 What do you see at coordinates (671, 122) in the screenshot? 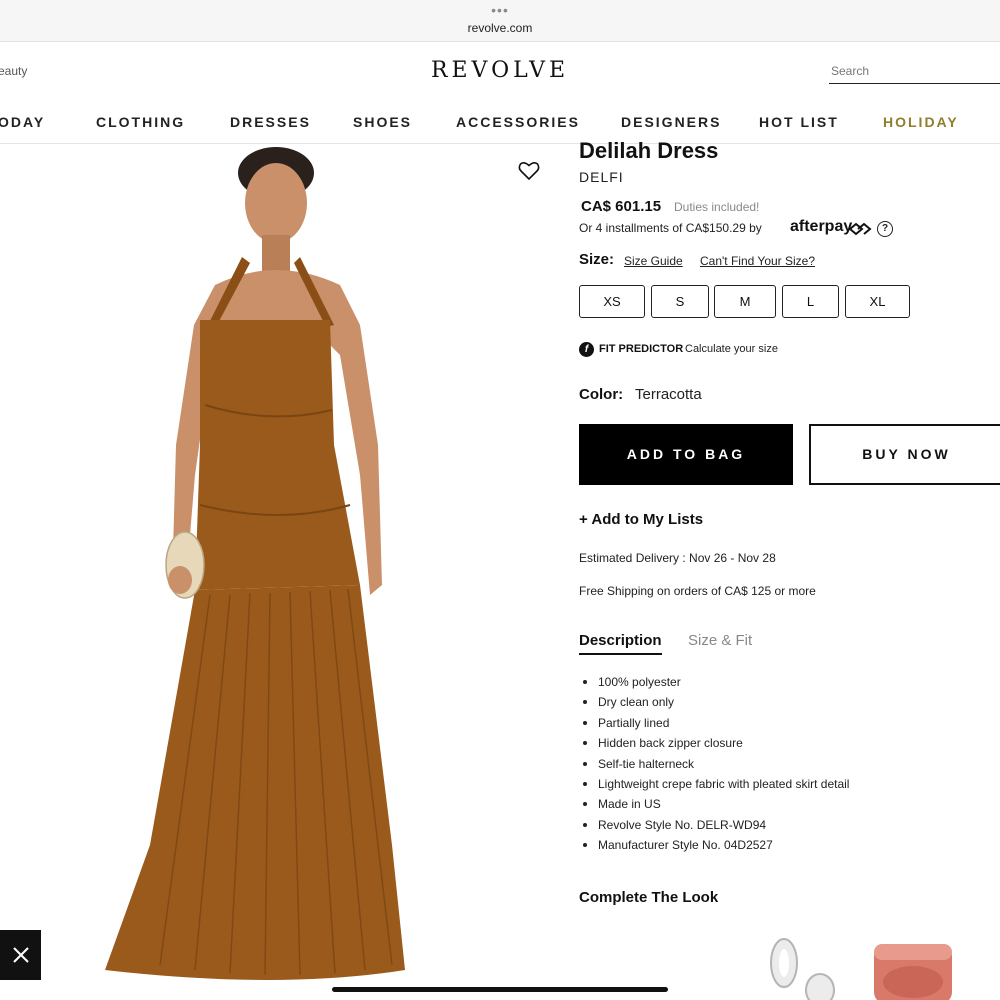
I see `nav-item-designers: DESIGNERS` at bounding box center [671, 122].